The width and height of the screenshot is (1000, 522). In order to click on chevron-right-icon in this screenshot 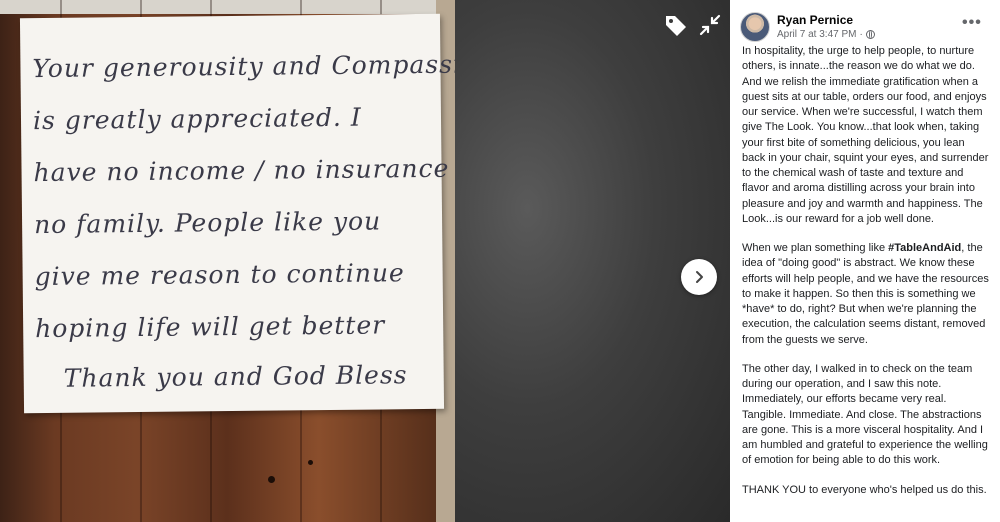, I will do `click(699, 277)`.